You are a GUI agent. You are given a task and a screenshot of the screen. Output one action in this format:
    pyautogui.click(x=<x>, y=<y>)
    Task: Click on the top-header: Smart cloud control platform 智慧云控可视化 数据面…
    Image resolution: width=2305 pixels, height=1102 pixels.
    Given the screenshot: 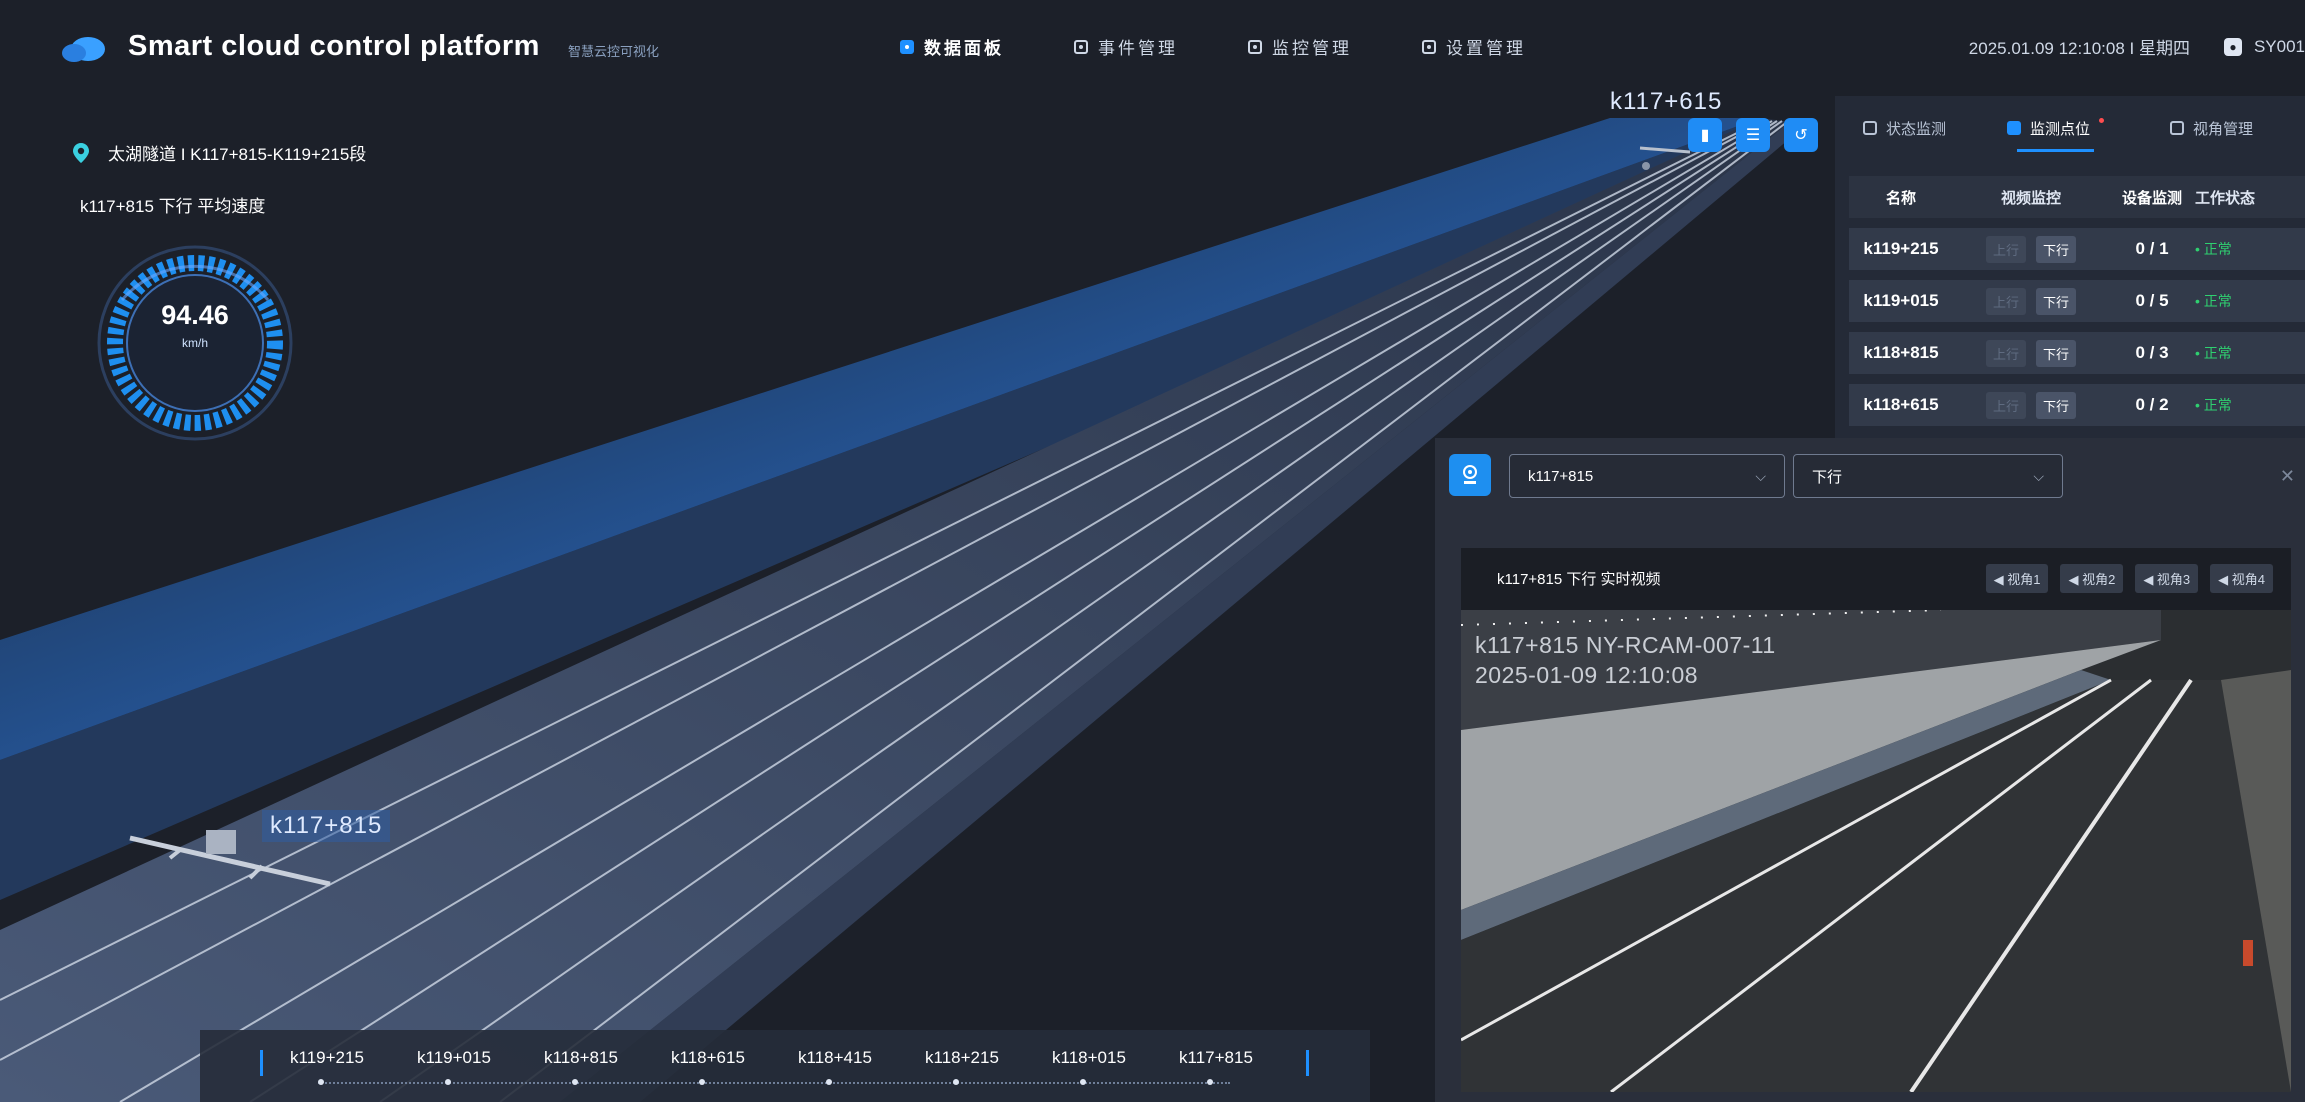 What is the action you would take?
    pyautogui.click(x=1152, y=48)
    